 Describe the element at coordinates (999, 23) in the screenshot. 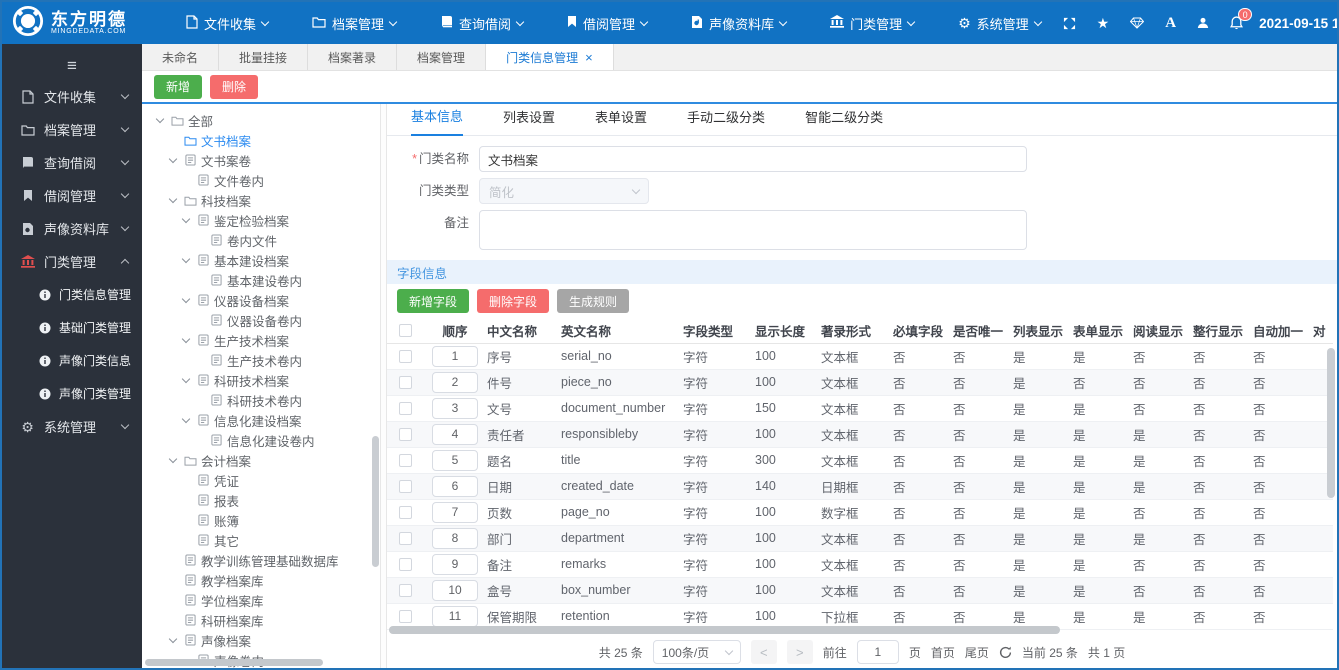

I see `menu-system-manage: ⚙ 系统管理` at that location.